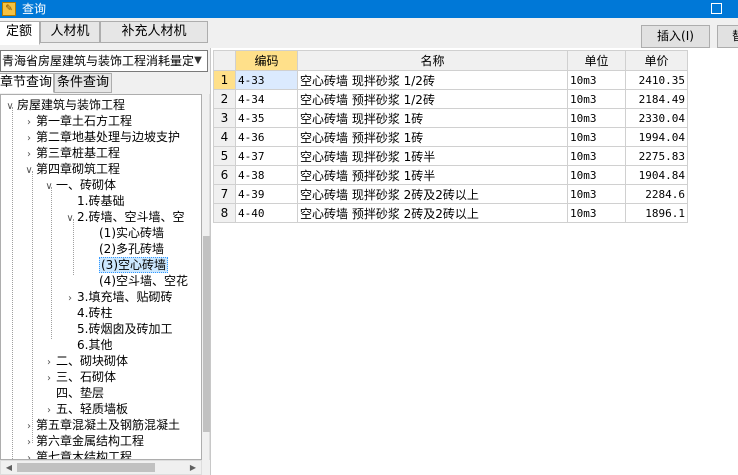 Image resolution: width=738 pixels, height=475 pixels. I want to click on tree-item: 四、垫层, so click(73, 393).